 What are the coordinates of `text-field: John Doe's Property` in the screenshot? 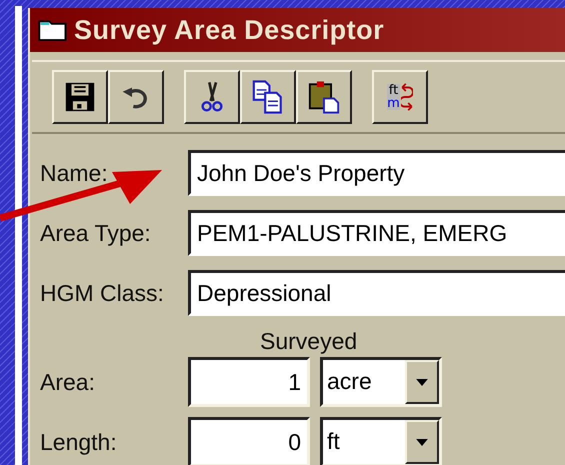 It's located at (376, 173).